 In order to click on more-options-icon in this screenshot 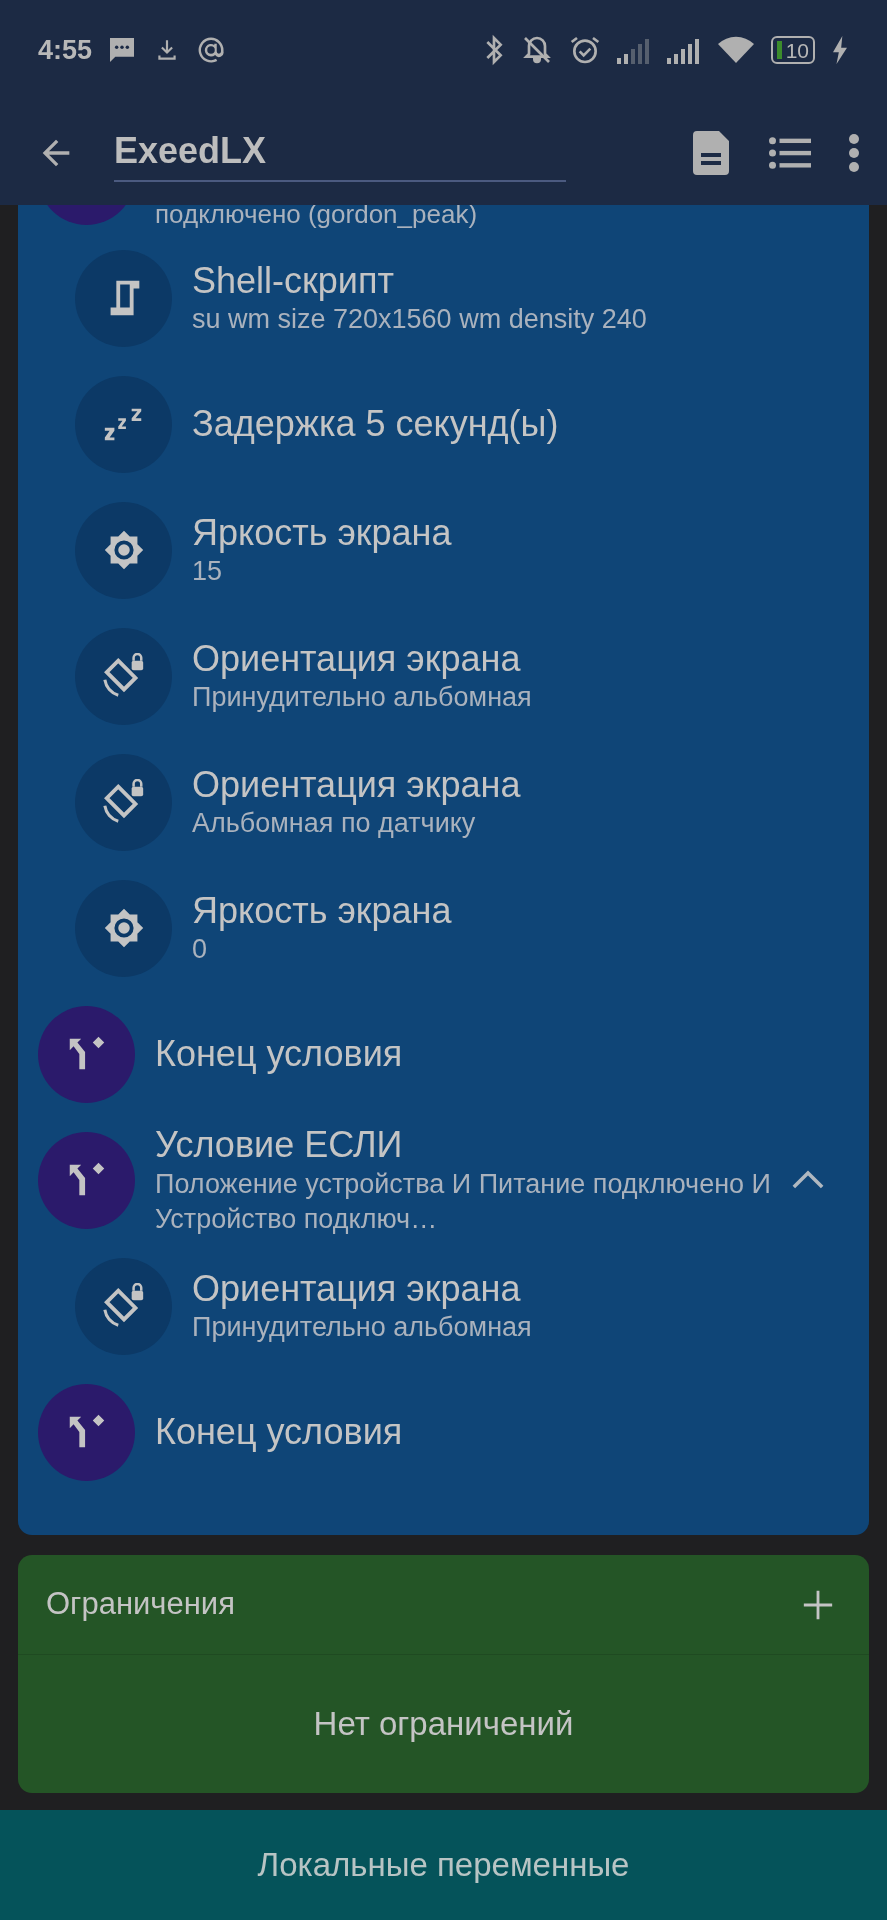, I will do `click(854, 152)`.